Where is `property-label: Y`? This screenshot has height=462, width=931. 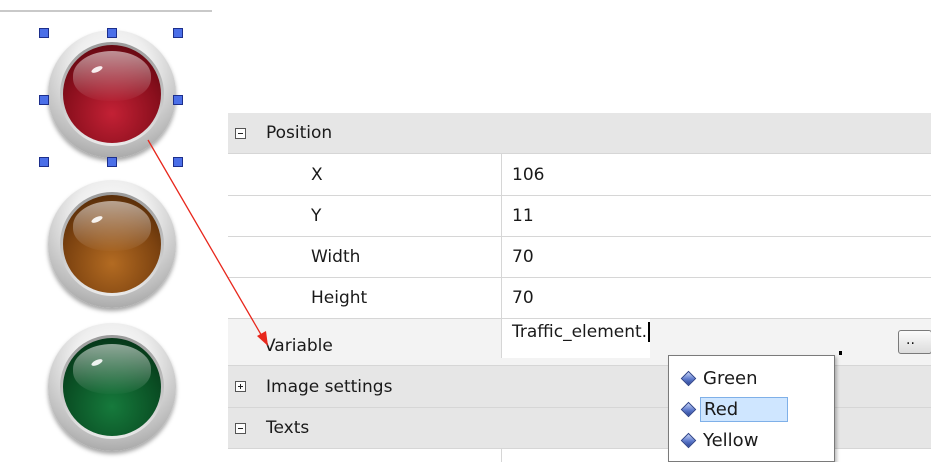 property-label: Y is located at coordinates (316, 216).